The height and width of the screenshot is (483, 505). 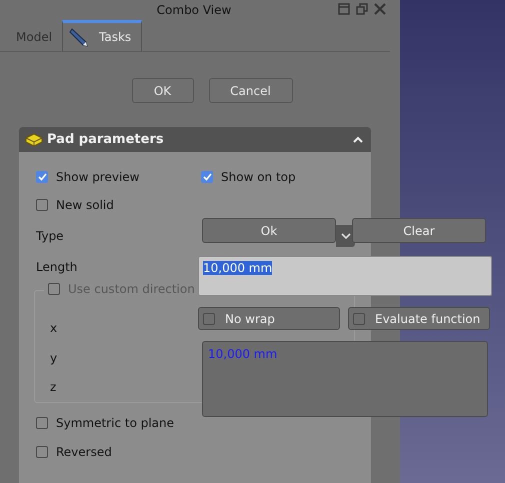 I want to click on axis-label: x, so click(x=54, y=327).